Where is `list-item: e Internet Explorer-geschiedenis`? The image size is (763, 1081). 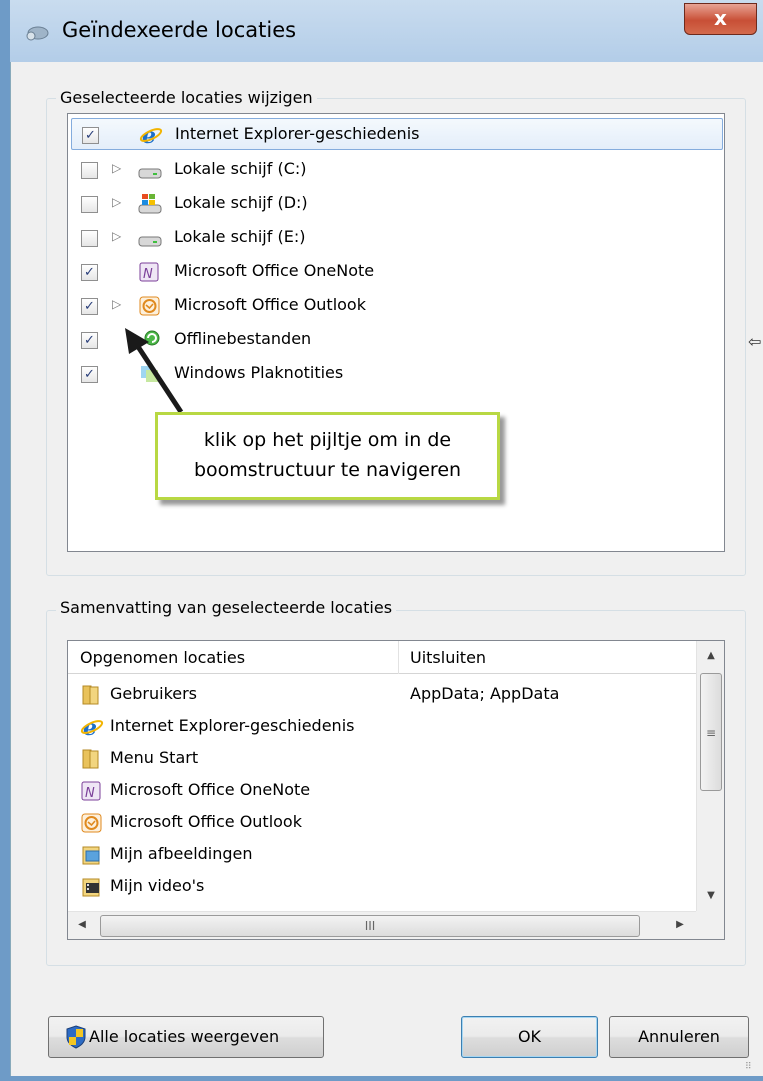 list-item: e Internet Explorer-geschiedenis is located at coordinates (382, 727).